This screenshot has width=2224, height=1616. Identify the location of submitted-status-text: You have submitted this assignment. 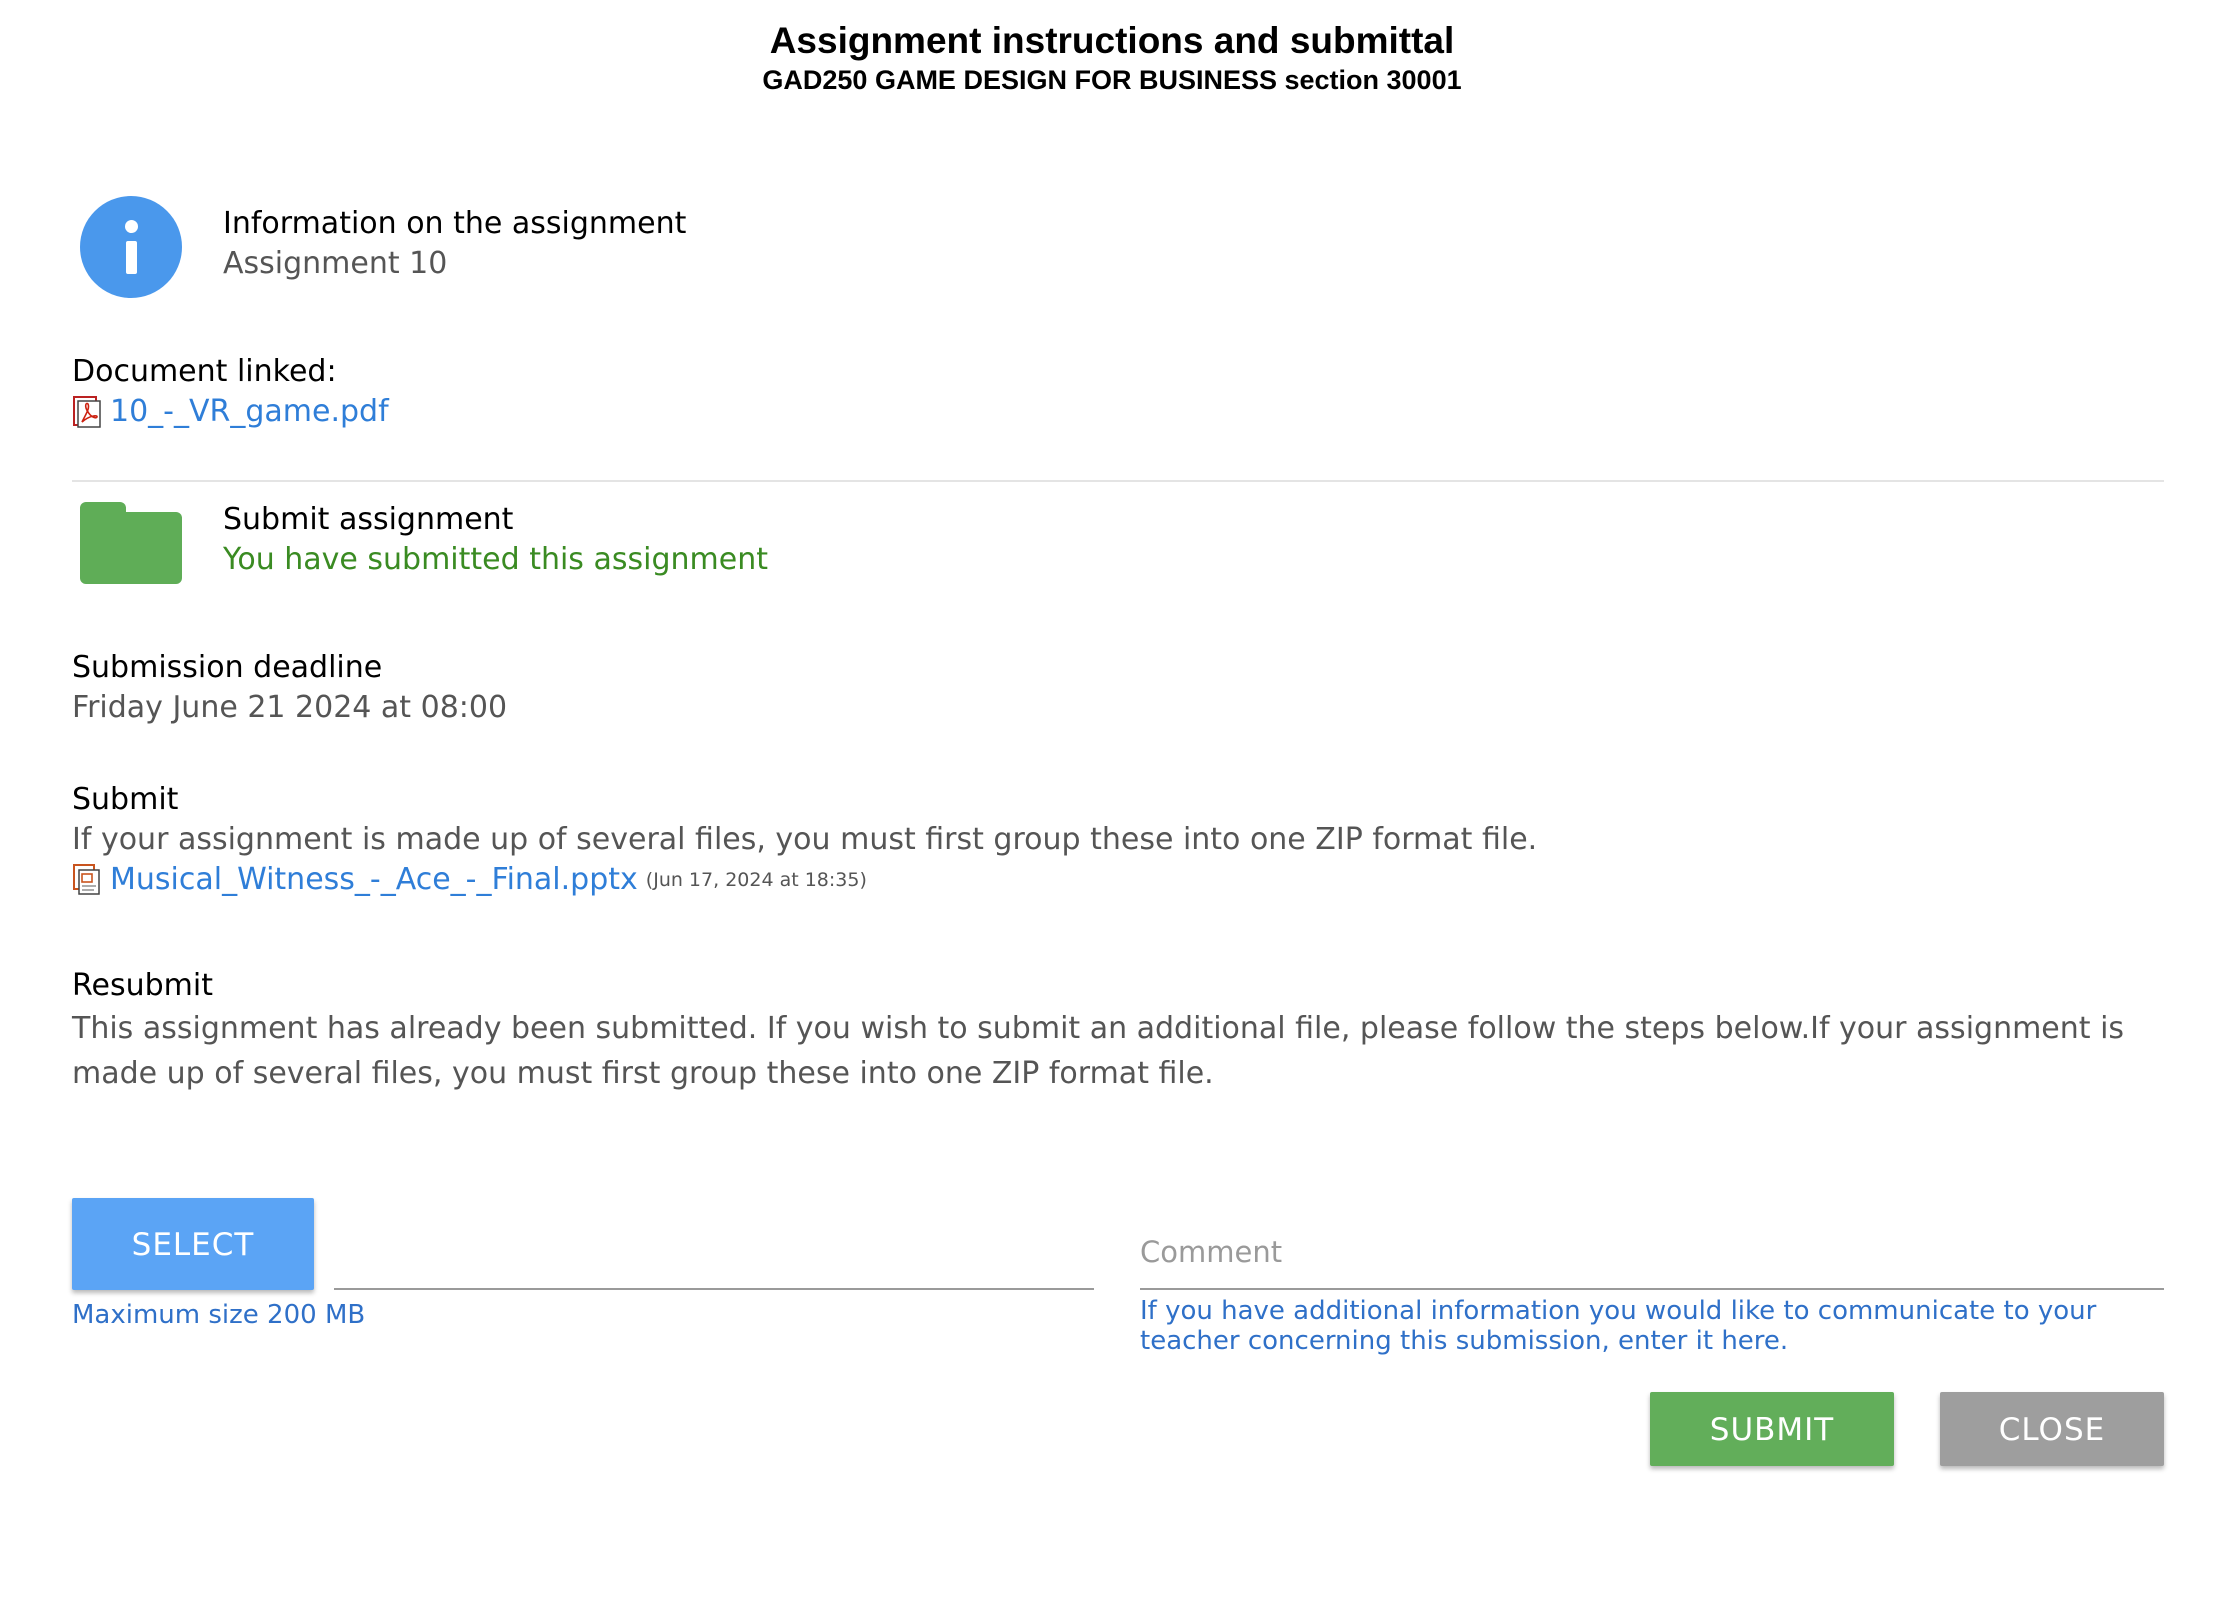
(495, 559).